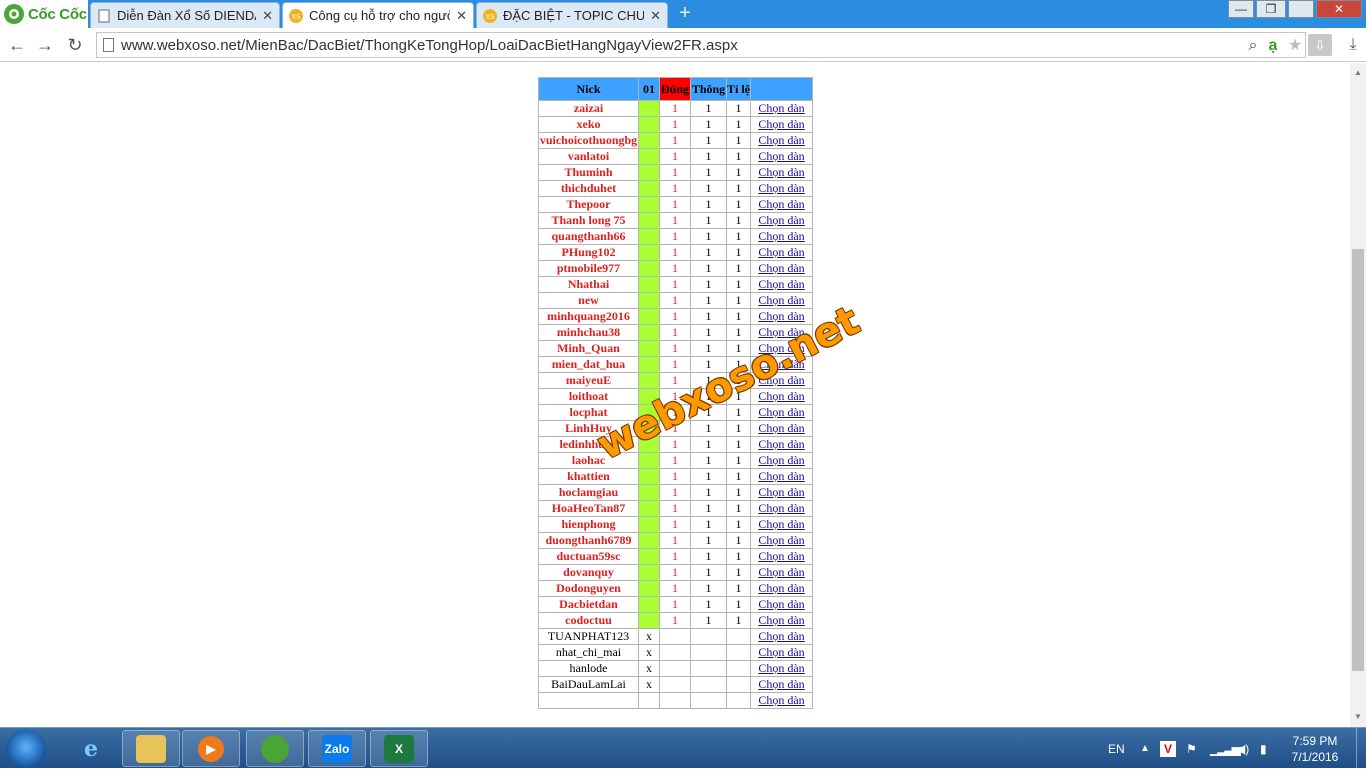 The height and width of the screenshot is (769, 1366). I want to click on tray-expand-icon: ▲, so click(1145, 748).